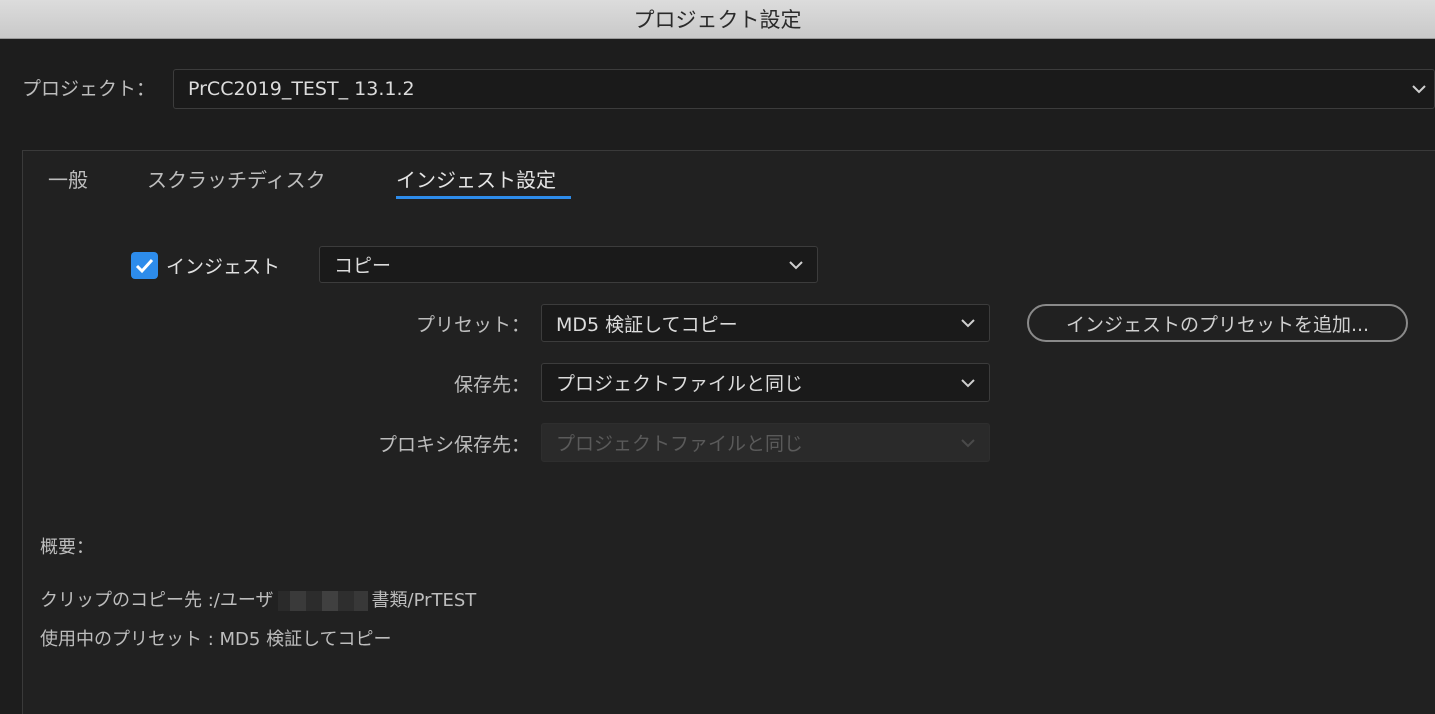  I want to click on destination-select: プロジェクトファイルと同じ, so click(765, 382).